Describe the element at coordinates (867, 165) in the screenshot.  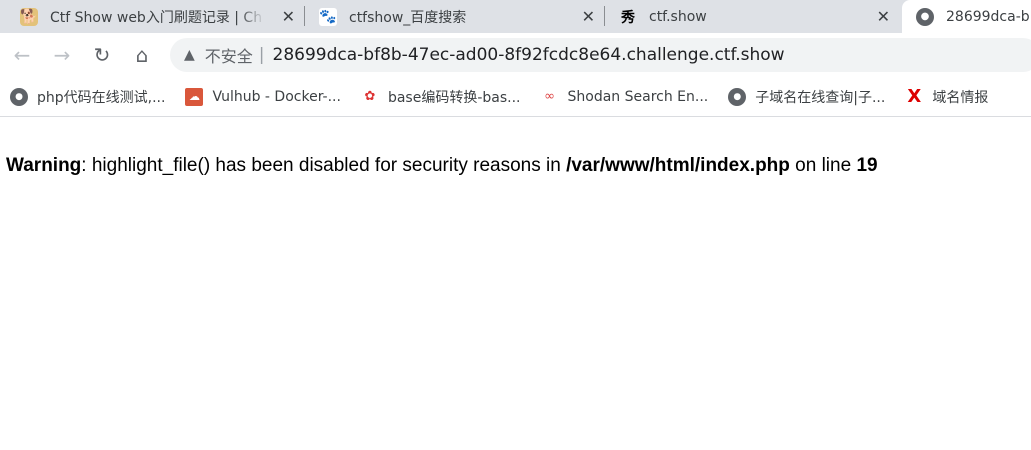
I see `line-number: 19` at that location.